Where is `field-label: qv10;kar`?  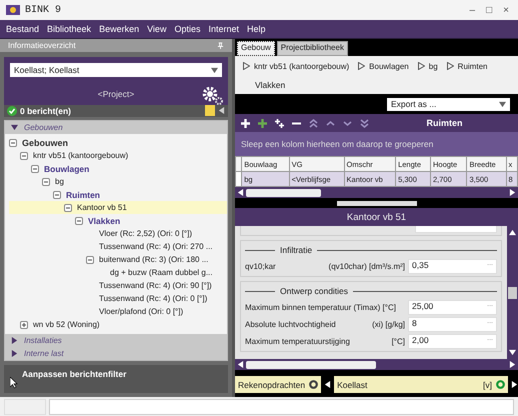
field-label: qv10;kar is located at coordinates (261, 266).